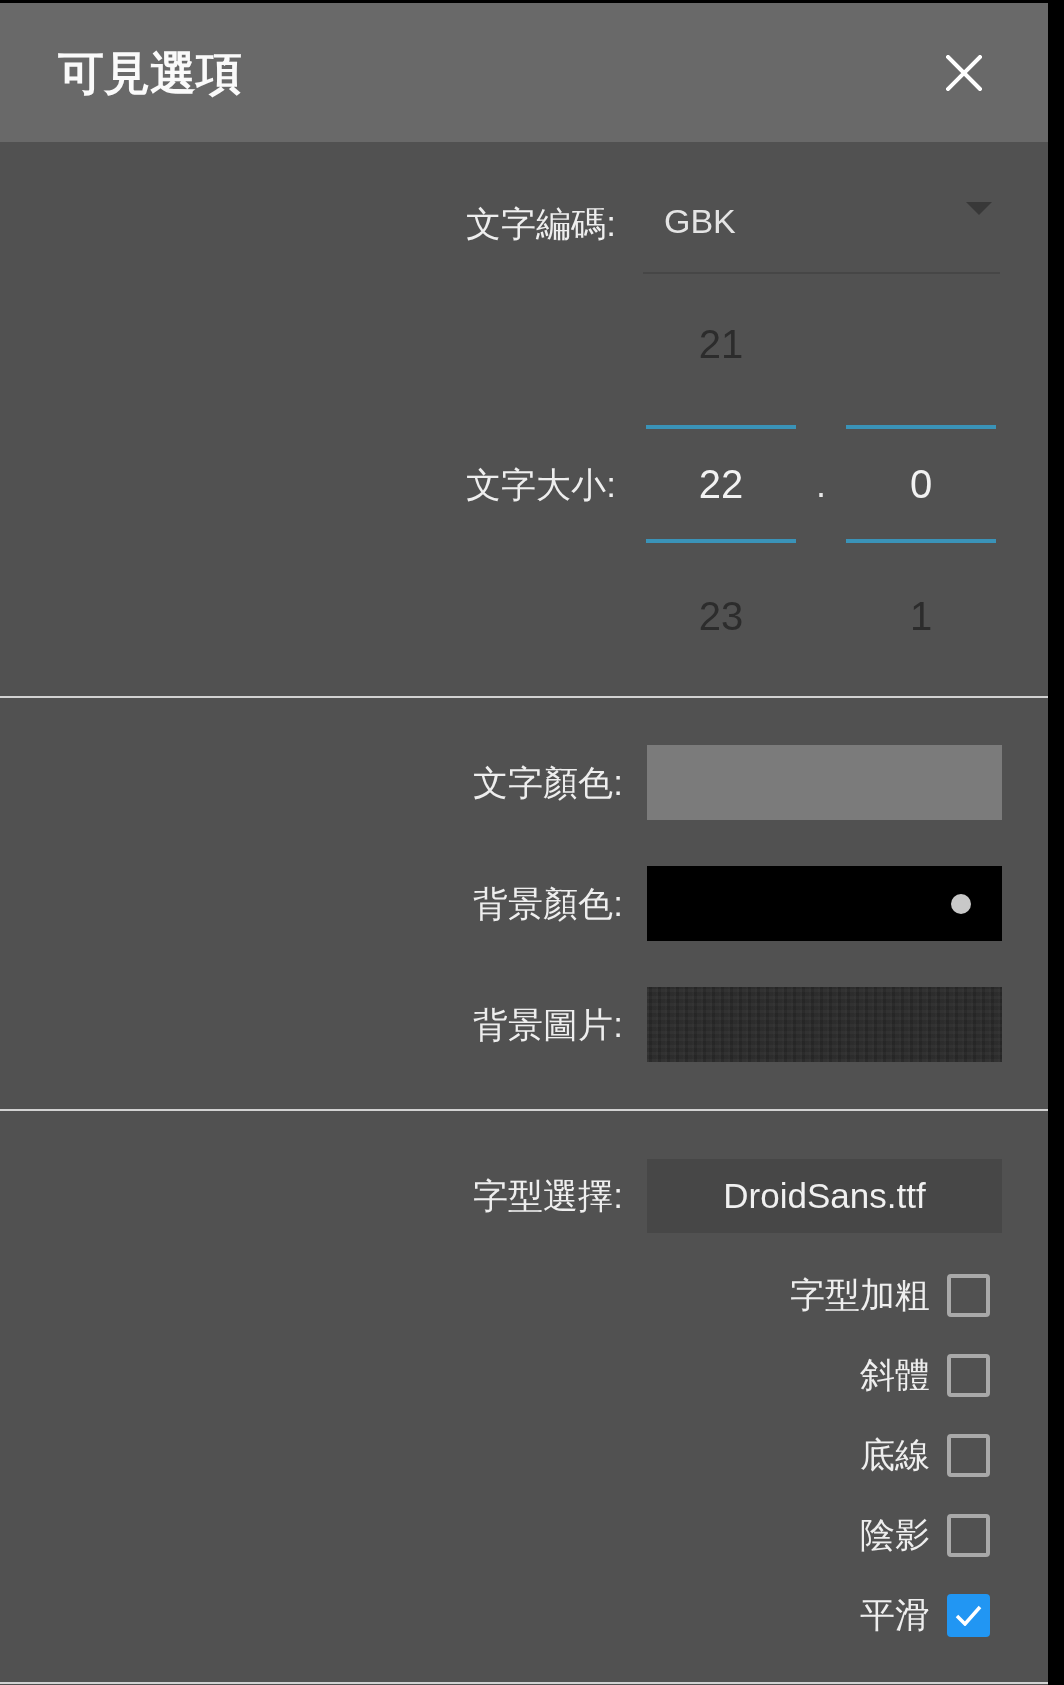 The width and height of the screenshot is (1064, 1685). I want to click on close-icon, so click(964, 72).